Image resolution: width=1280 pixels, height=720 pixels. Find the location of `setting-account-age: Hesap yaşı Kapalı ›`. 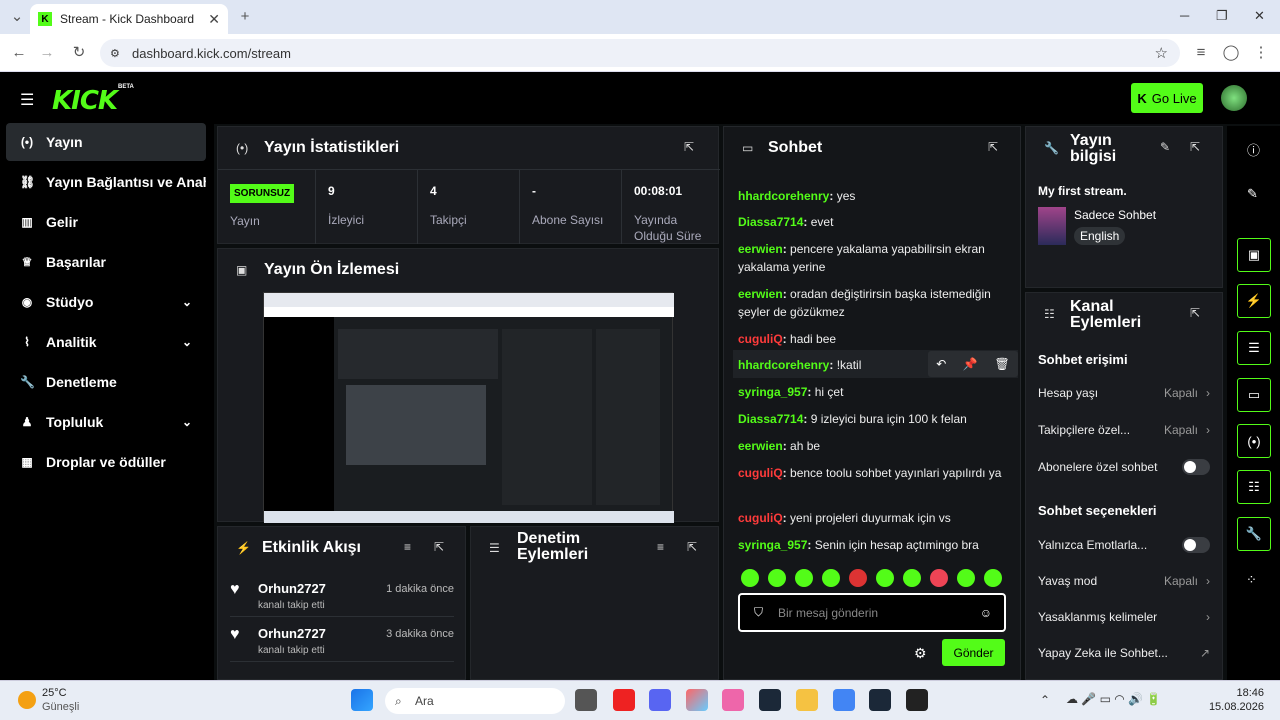

setting-account-age: Hesap yaşı Kapalı › is located at coordinates (1124, 393).